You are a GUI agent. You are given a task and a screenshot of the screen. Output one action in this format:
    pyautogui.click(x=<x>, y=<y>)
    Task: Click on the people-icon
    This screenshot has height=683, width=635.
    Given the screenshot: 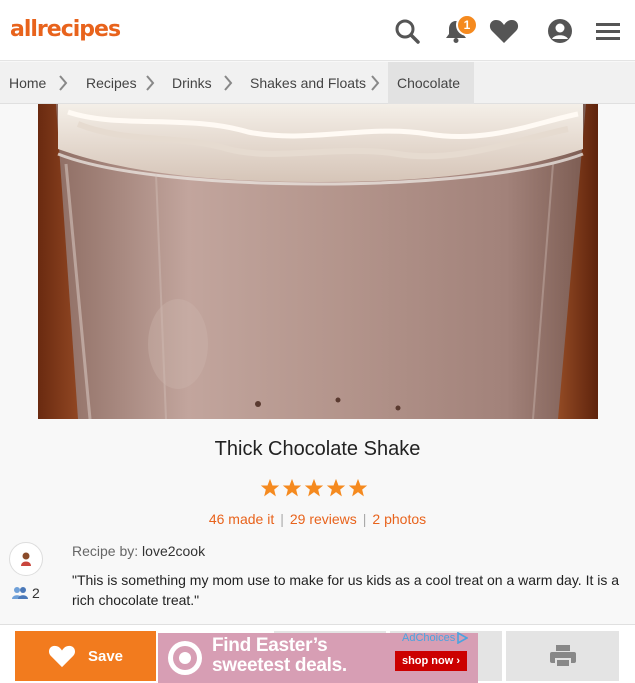 What is the action you would take?
    pyautogui.click(x=20, y=593)
    